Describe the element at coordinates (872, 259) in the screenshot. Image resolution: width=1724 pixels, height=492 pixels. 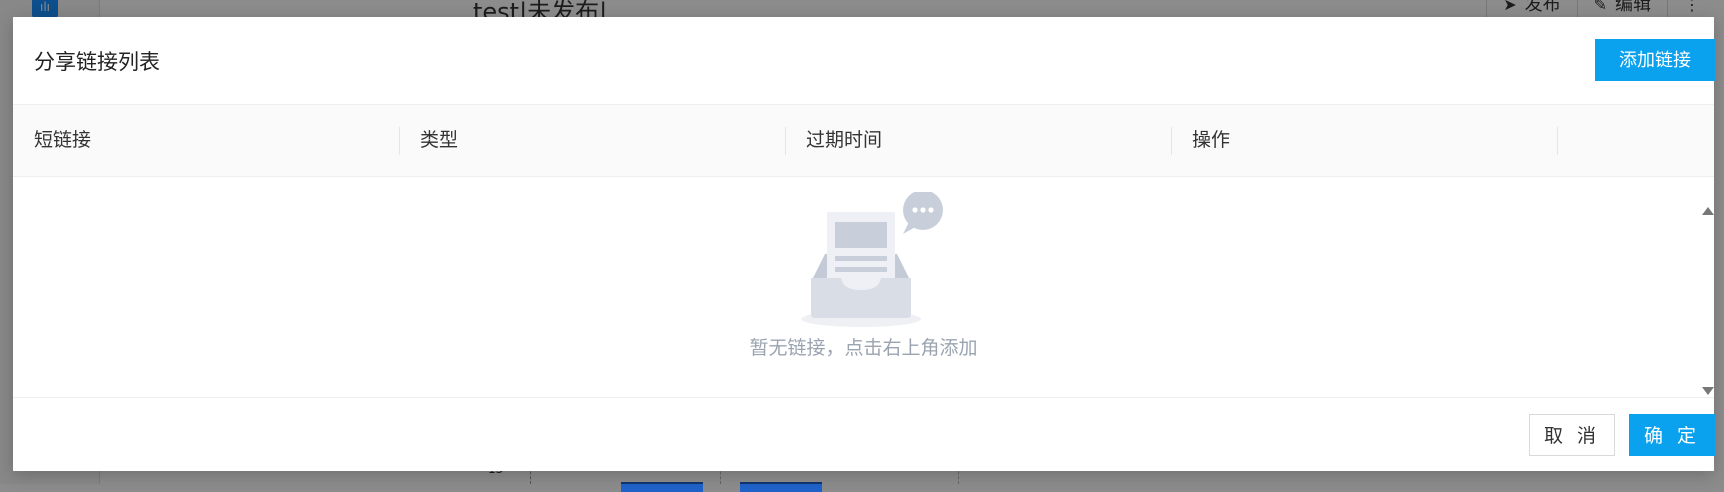
I see `empty-inbox-icon` at that location.